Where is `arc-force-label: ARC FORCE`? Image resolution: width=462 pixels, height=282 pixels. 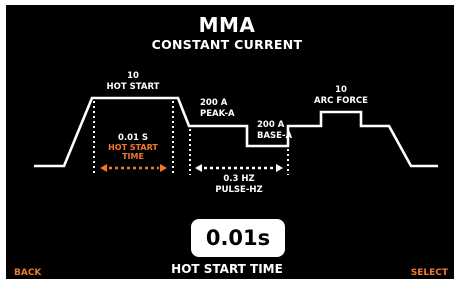
arc-force-label: ARC FORCE is located at coordinates (341, 101).